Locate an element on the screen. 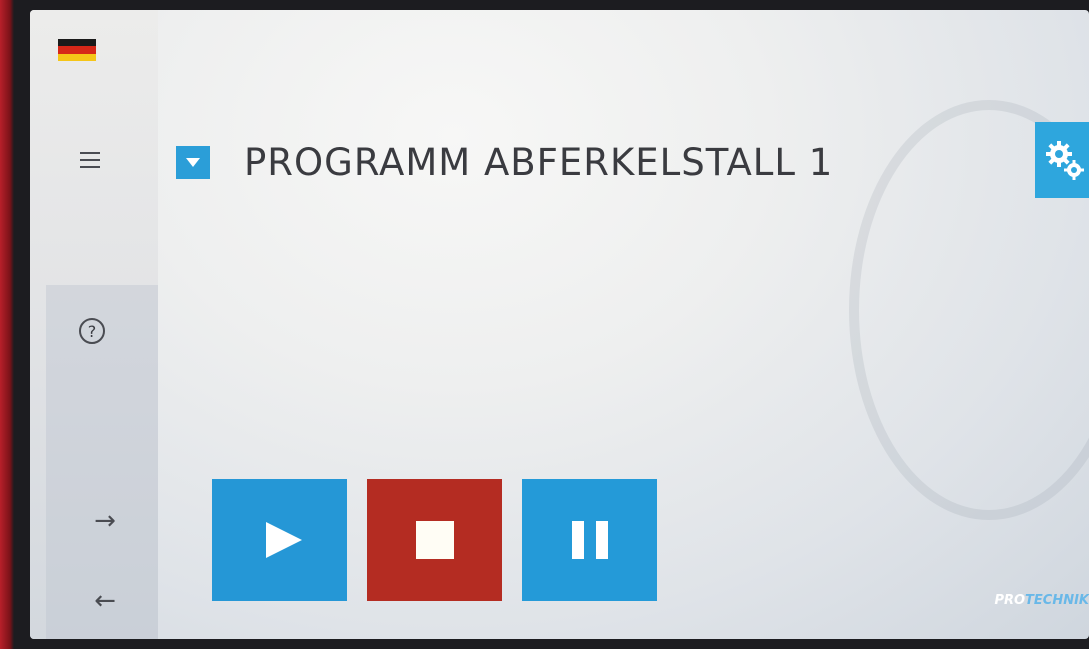 This screenshot has width=1089, height=649. gears-icon is located at coordinates (1065, 160).